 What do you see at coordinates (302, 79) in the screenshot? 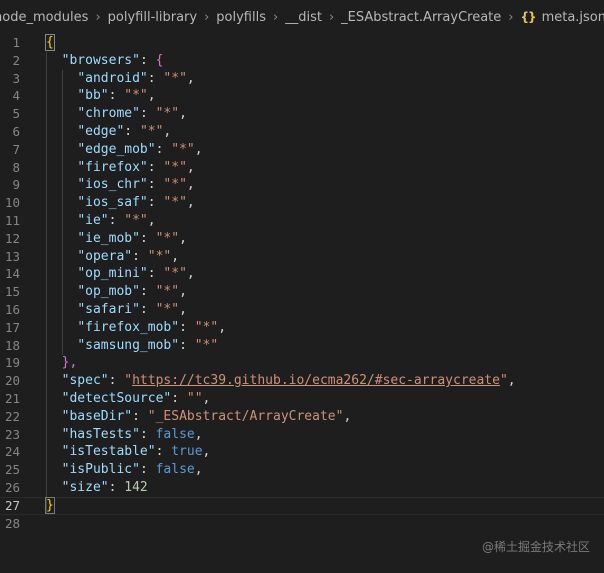
I see `code-line: 3 "android": "*",` at bounding box center [302, 79].